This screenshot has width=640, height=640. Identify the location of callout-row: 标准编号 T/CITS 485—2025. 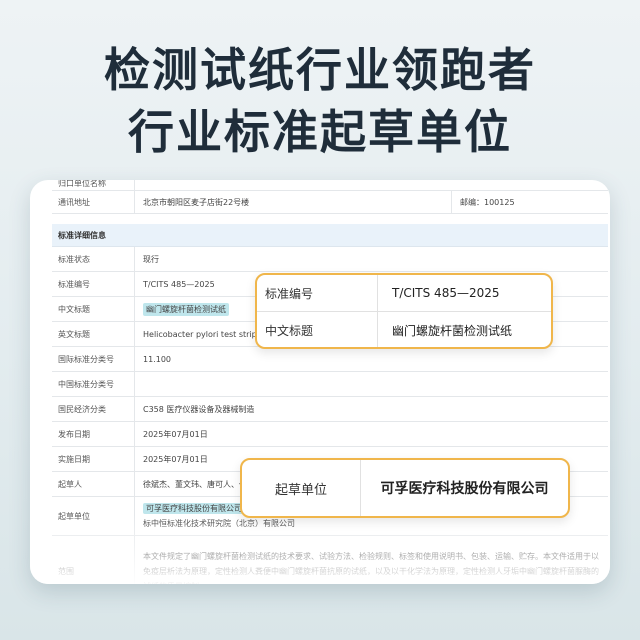
(404, 293).